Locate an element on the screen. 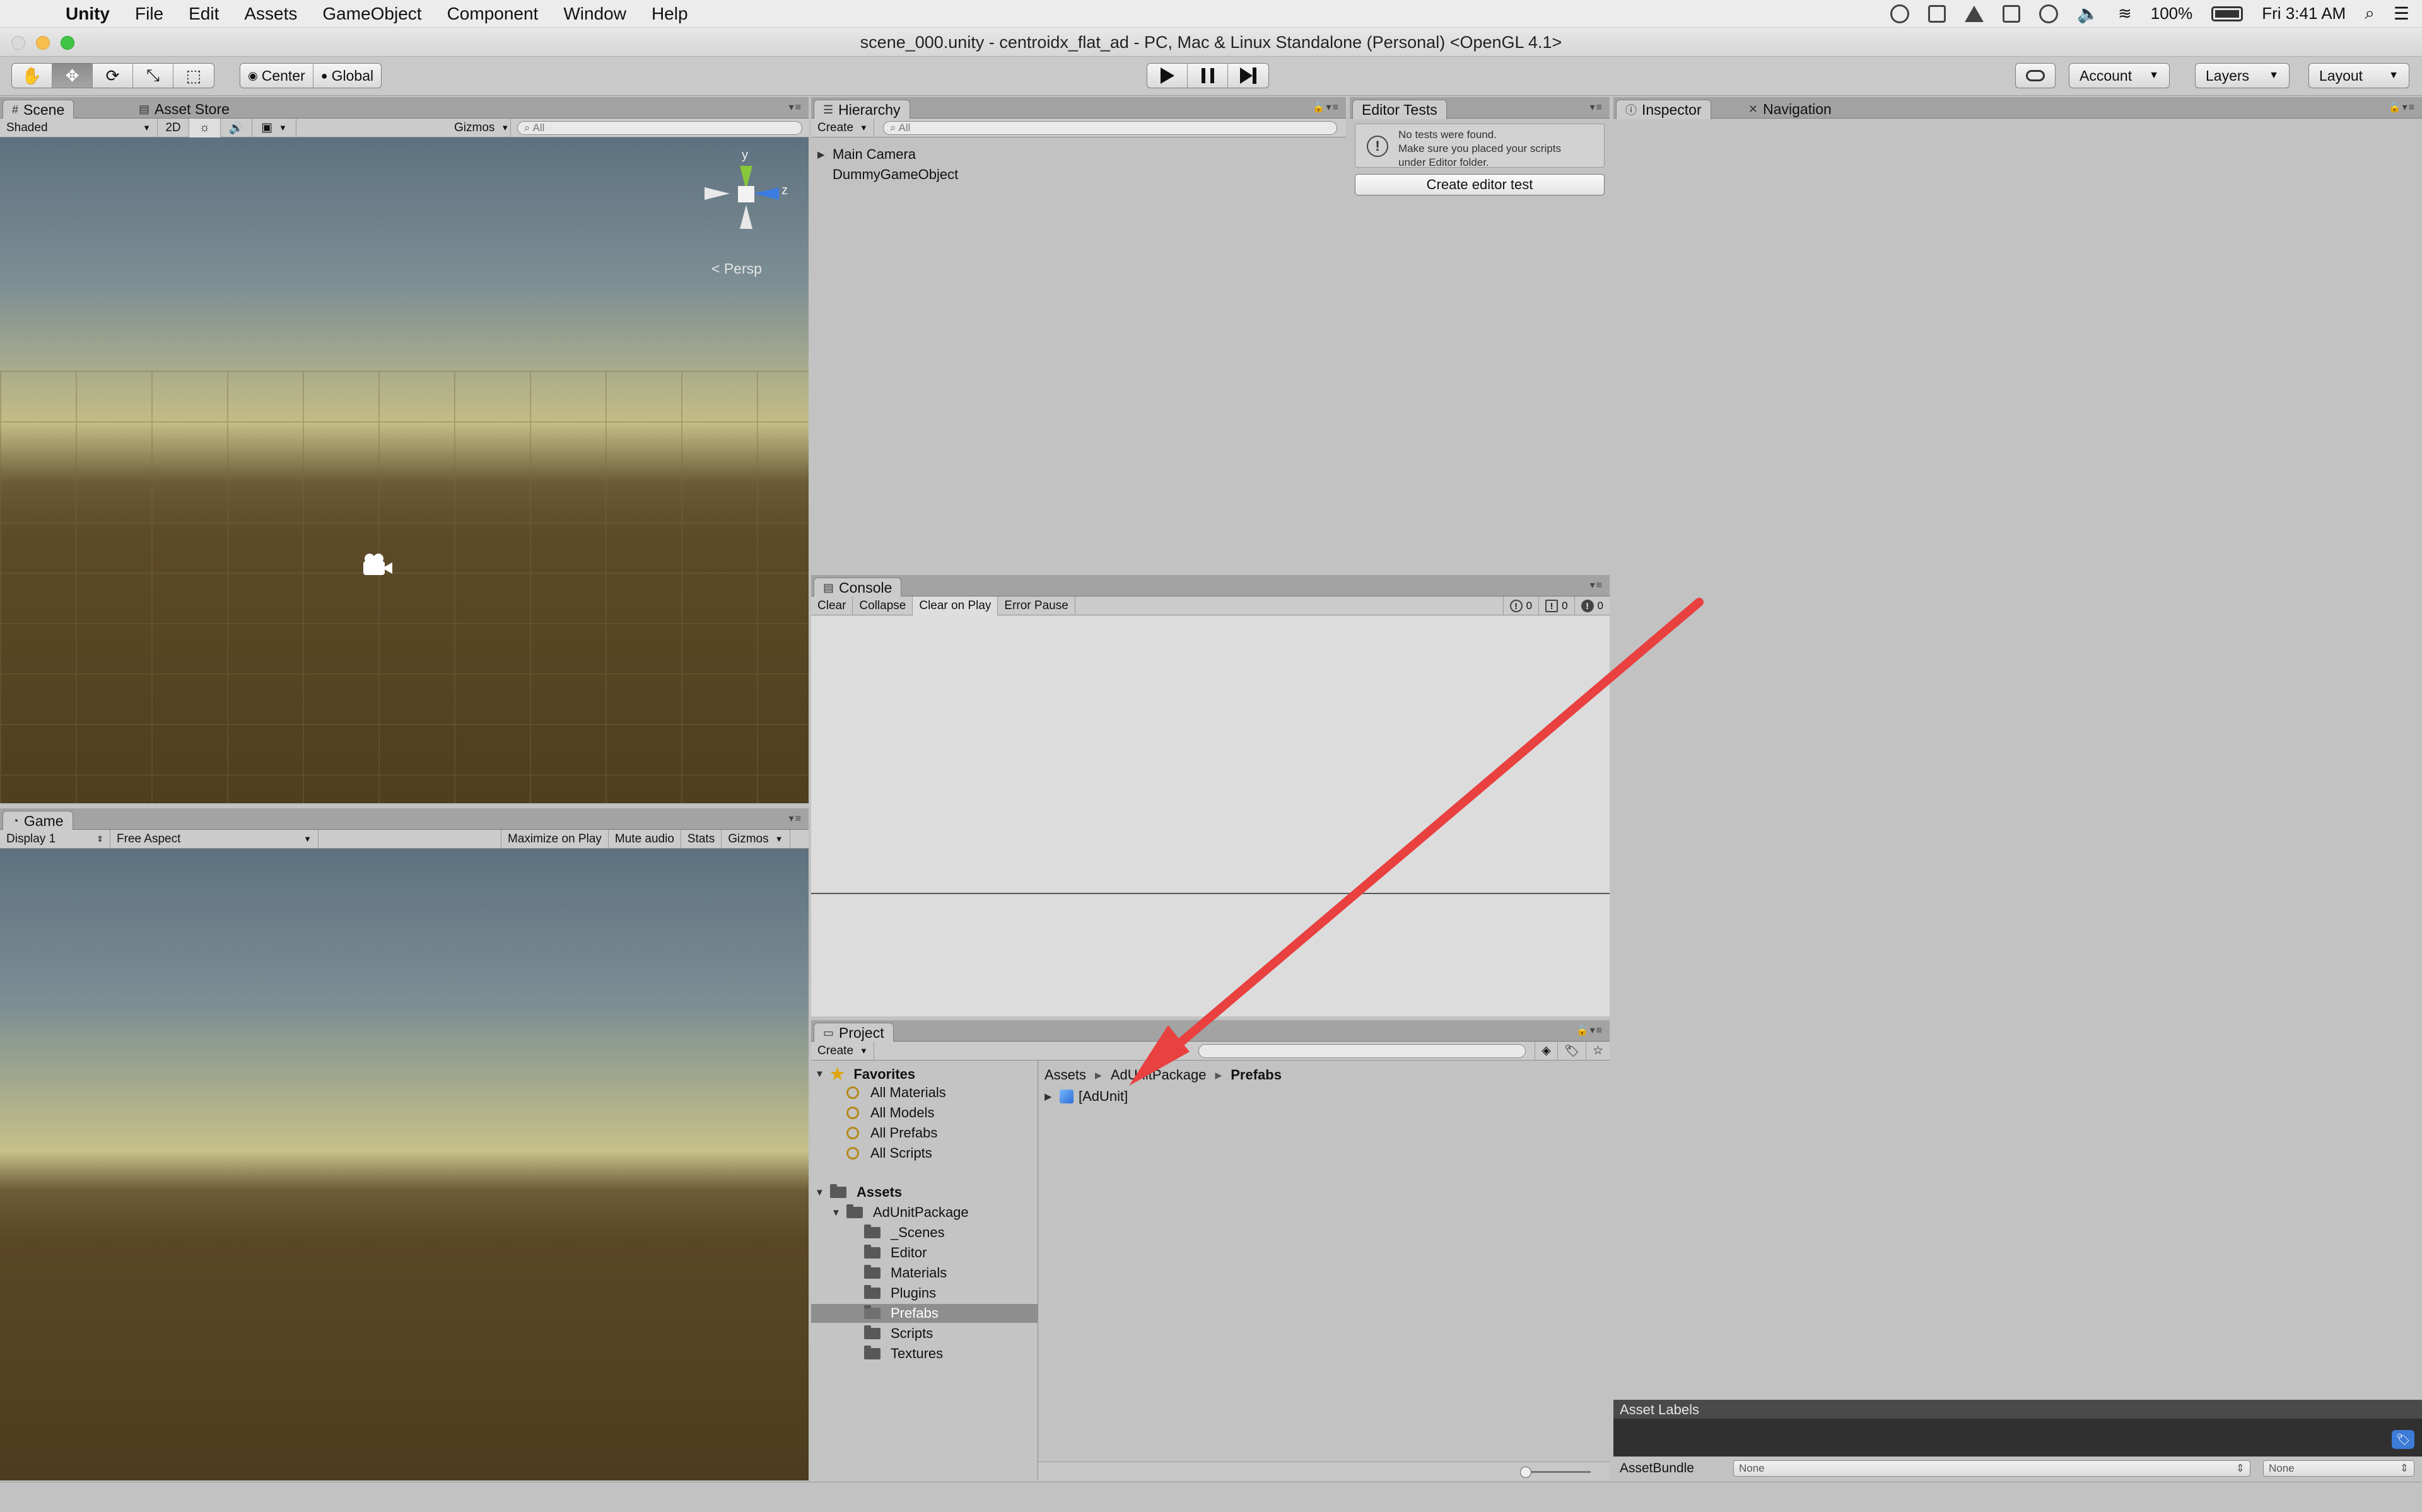  notification-center-icon: ☰ is located at coordinates (2401, 14).